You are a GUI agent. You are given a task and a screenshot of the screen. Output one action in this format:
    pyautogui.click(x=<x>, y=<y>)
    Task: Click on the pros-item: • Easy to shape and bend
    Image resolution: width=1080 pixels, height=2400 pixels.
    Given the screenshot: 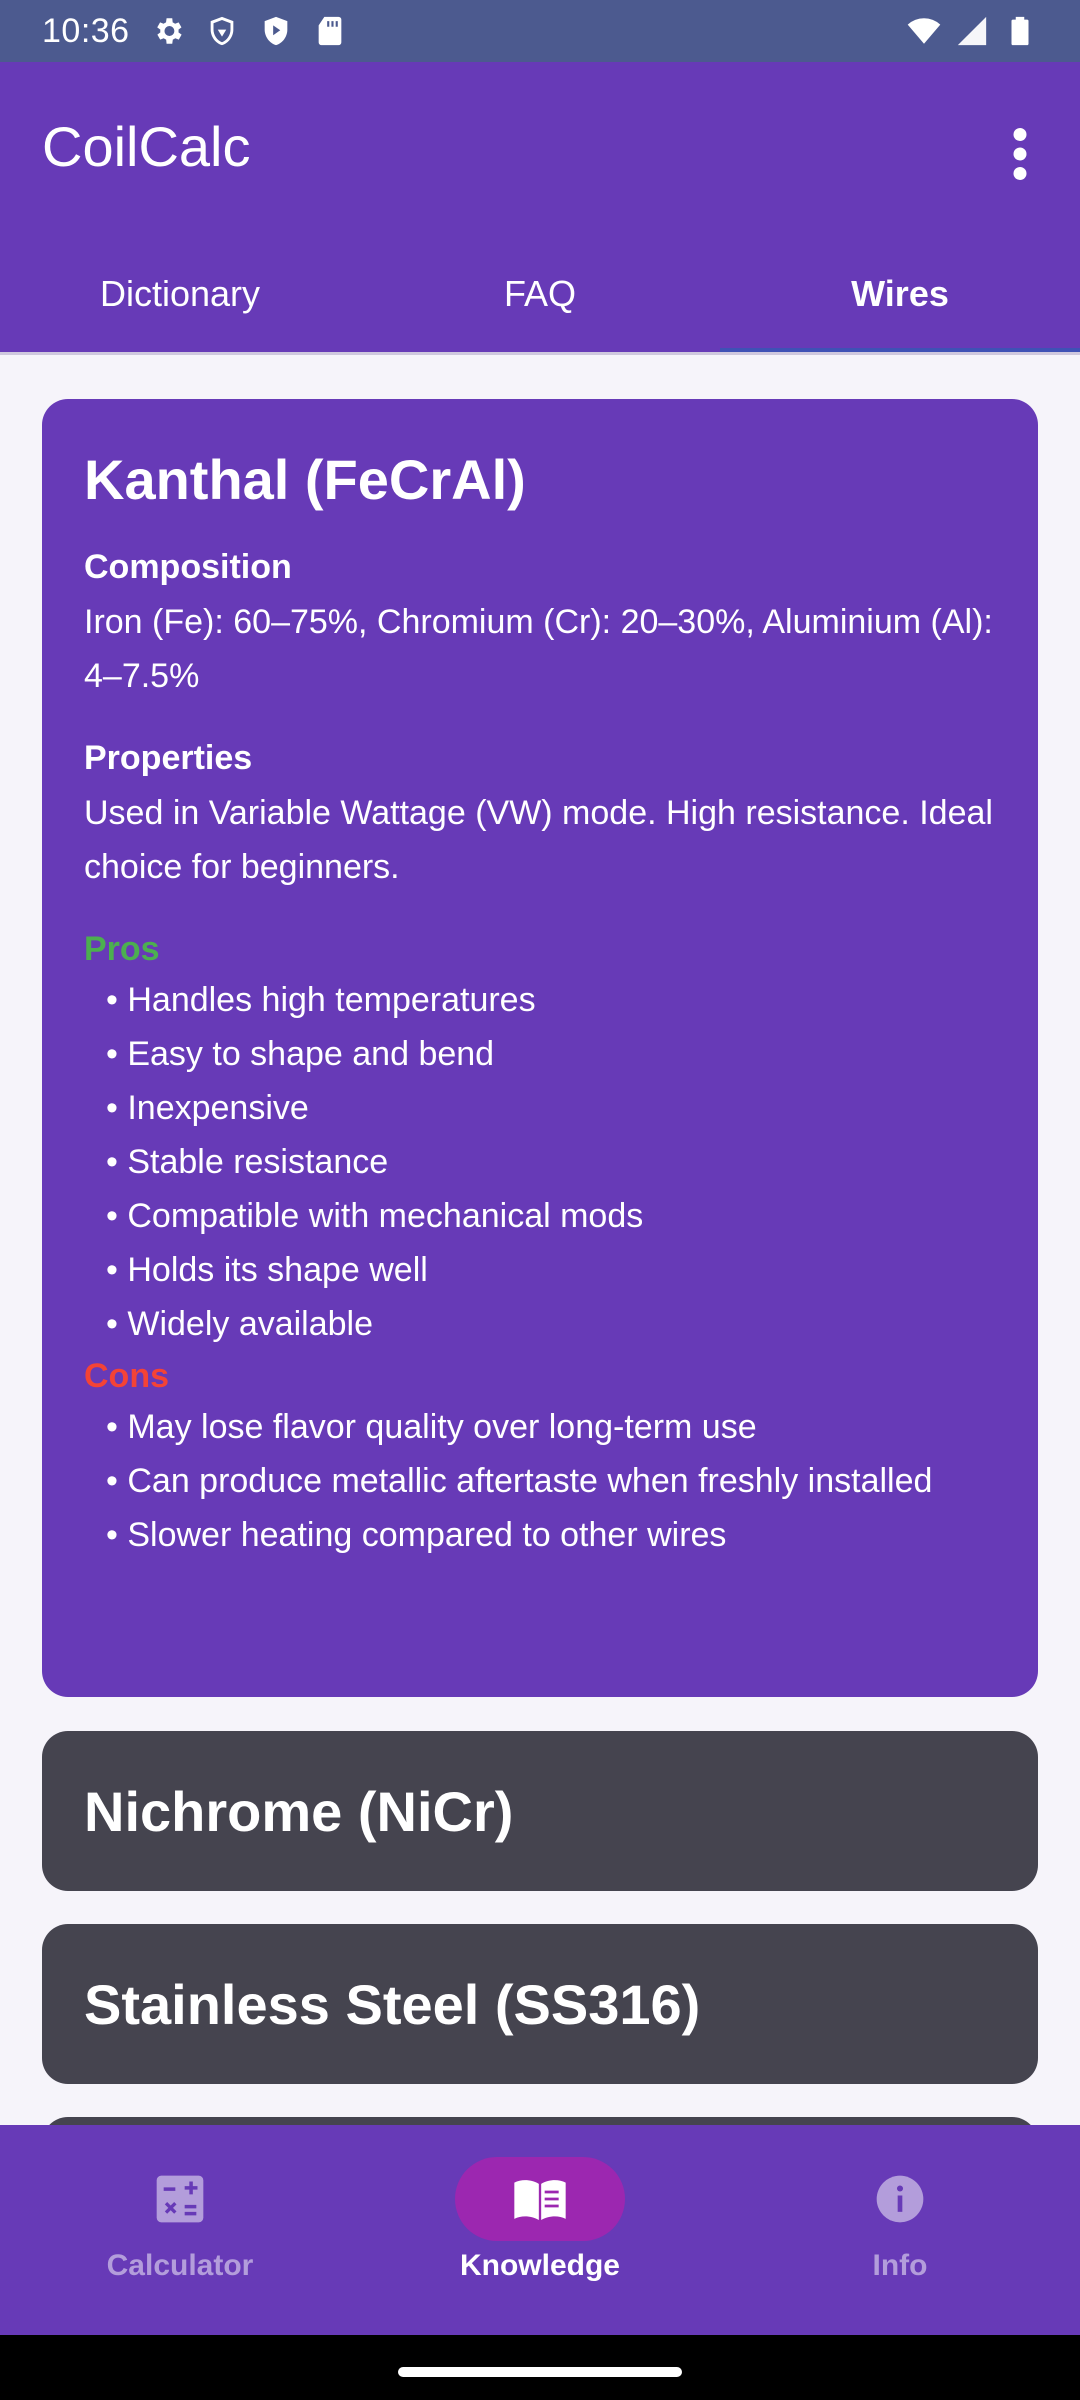 What is the action you would take?
    pyautogui.click(x=300, y=1054)
    